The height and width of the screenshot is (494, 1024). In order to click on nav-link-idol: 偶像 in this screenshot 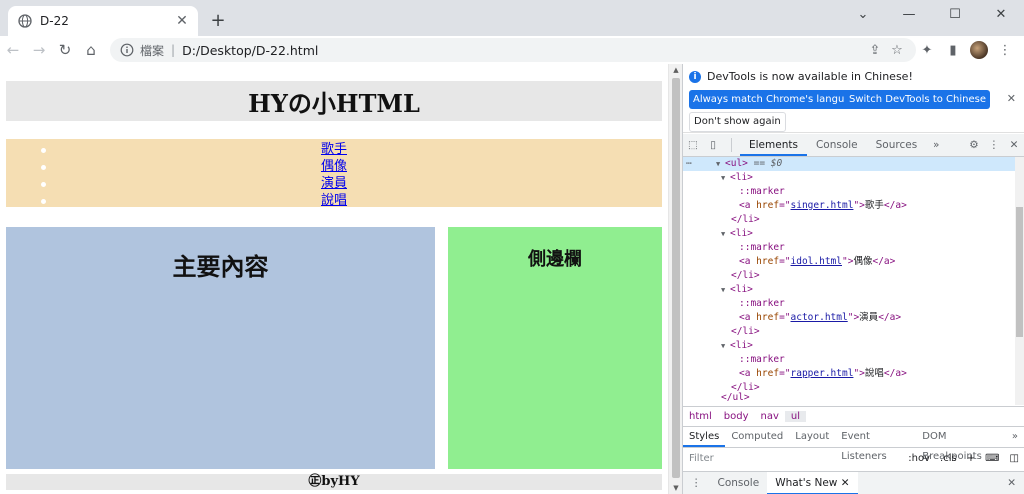, I will do `click(334, 166)`.